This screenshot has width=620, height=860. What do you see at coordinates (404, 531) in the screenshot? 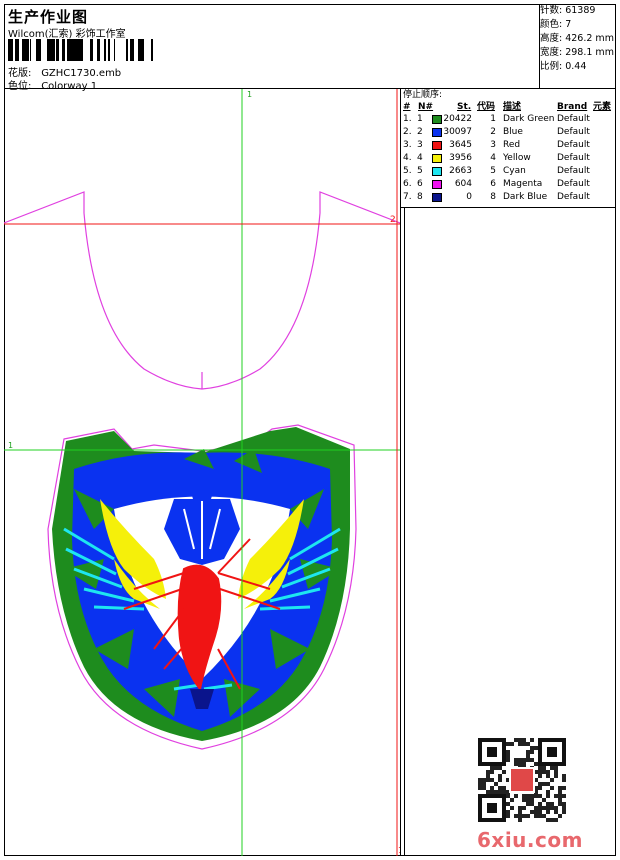
I see `right-margin-line` at bounding box center [404, 531].